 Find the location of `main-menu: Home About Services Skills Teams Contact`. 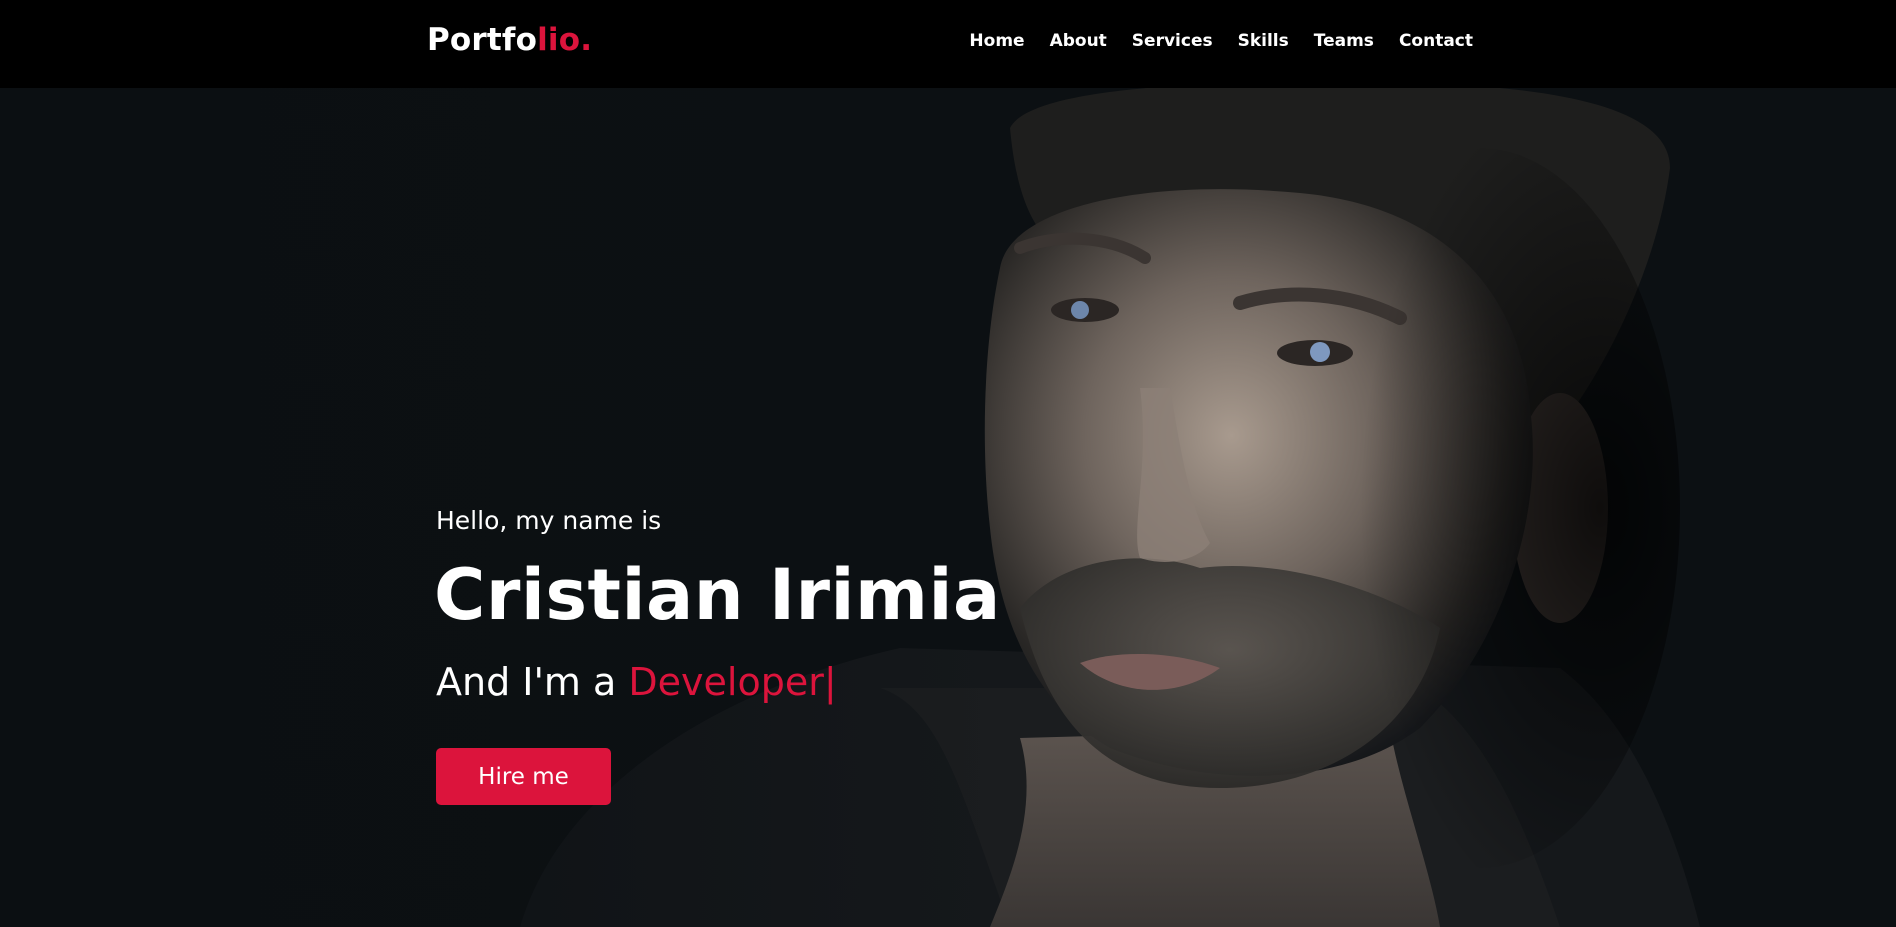

main-menu: Home About Services Skills Teams Contact is located at coordinates (1208, 41).